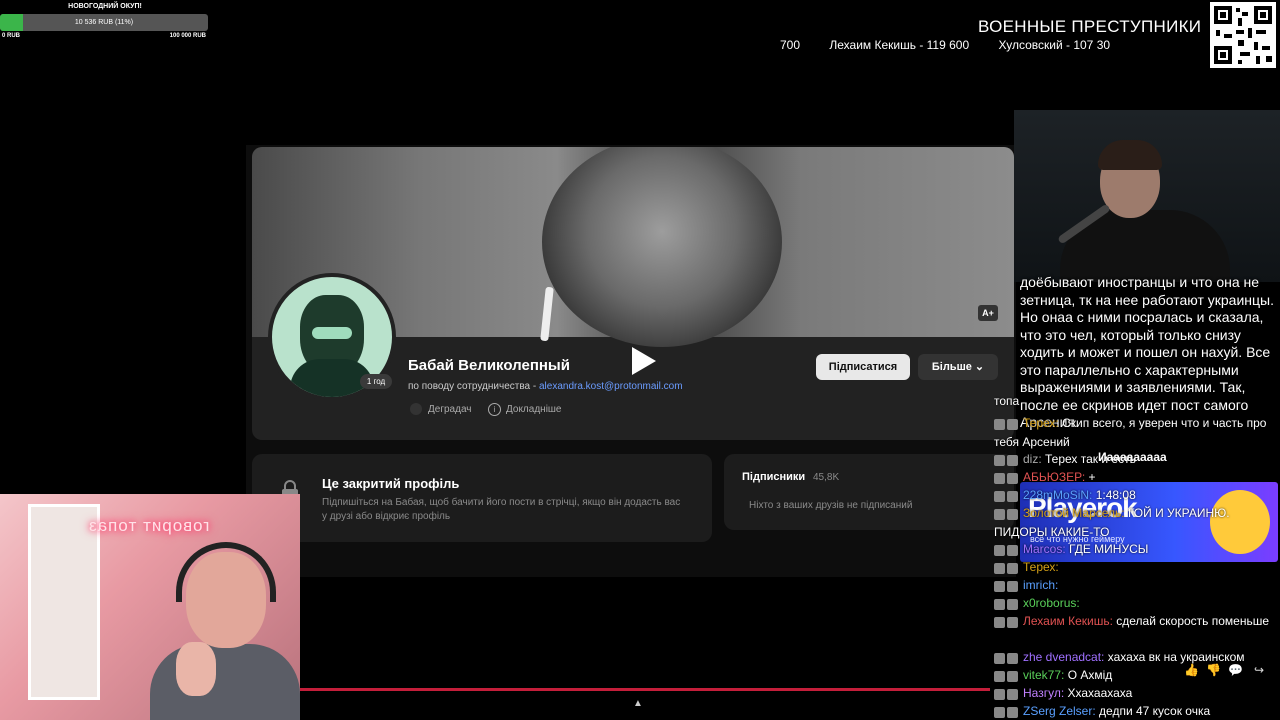  I want to click on subscribe-button: Підписатися, so click(863, 367).